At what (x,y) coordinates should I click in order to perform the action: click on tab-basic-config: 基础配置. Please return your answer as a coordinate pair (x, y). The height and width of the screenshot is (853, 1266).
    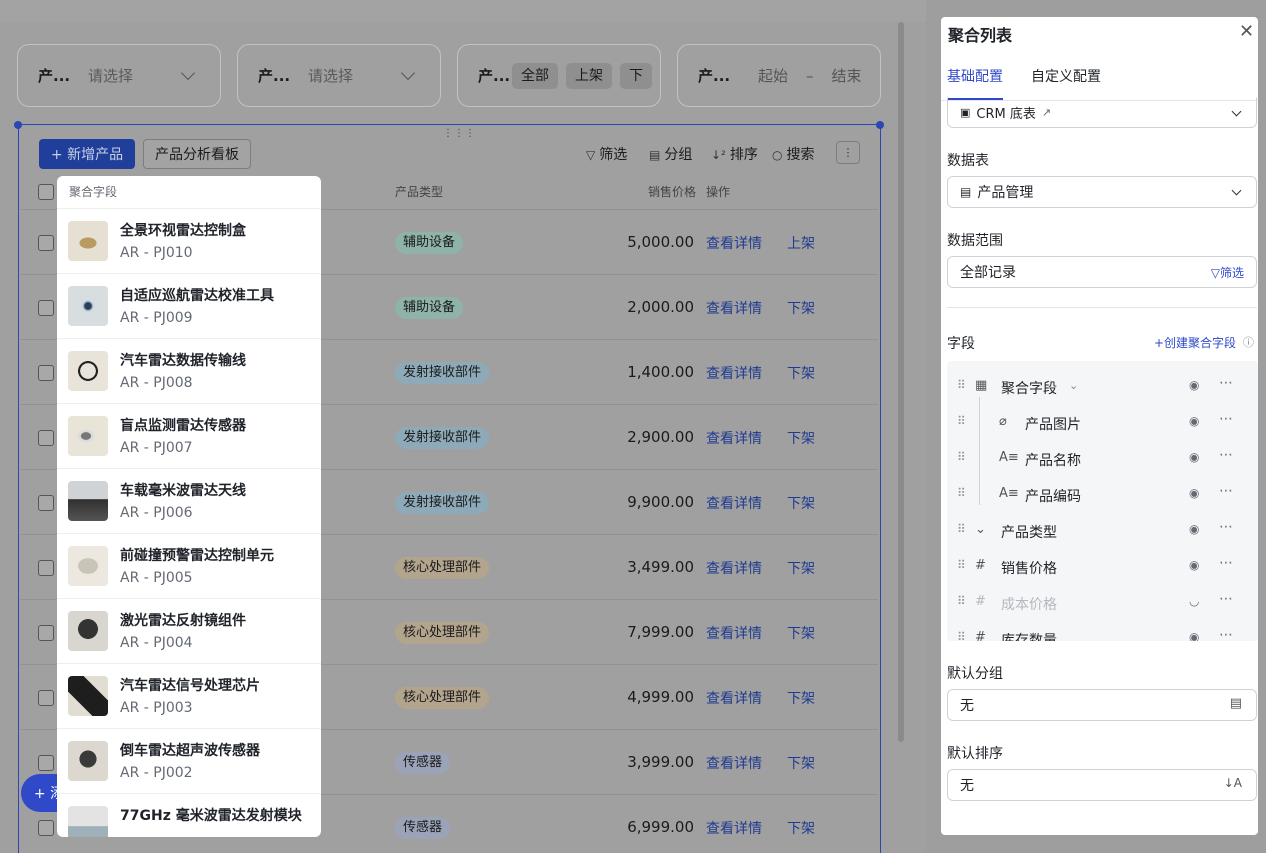
    Looking at the image, I should click on (975, 76).